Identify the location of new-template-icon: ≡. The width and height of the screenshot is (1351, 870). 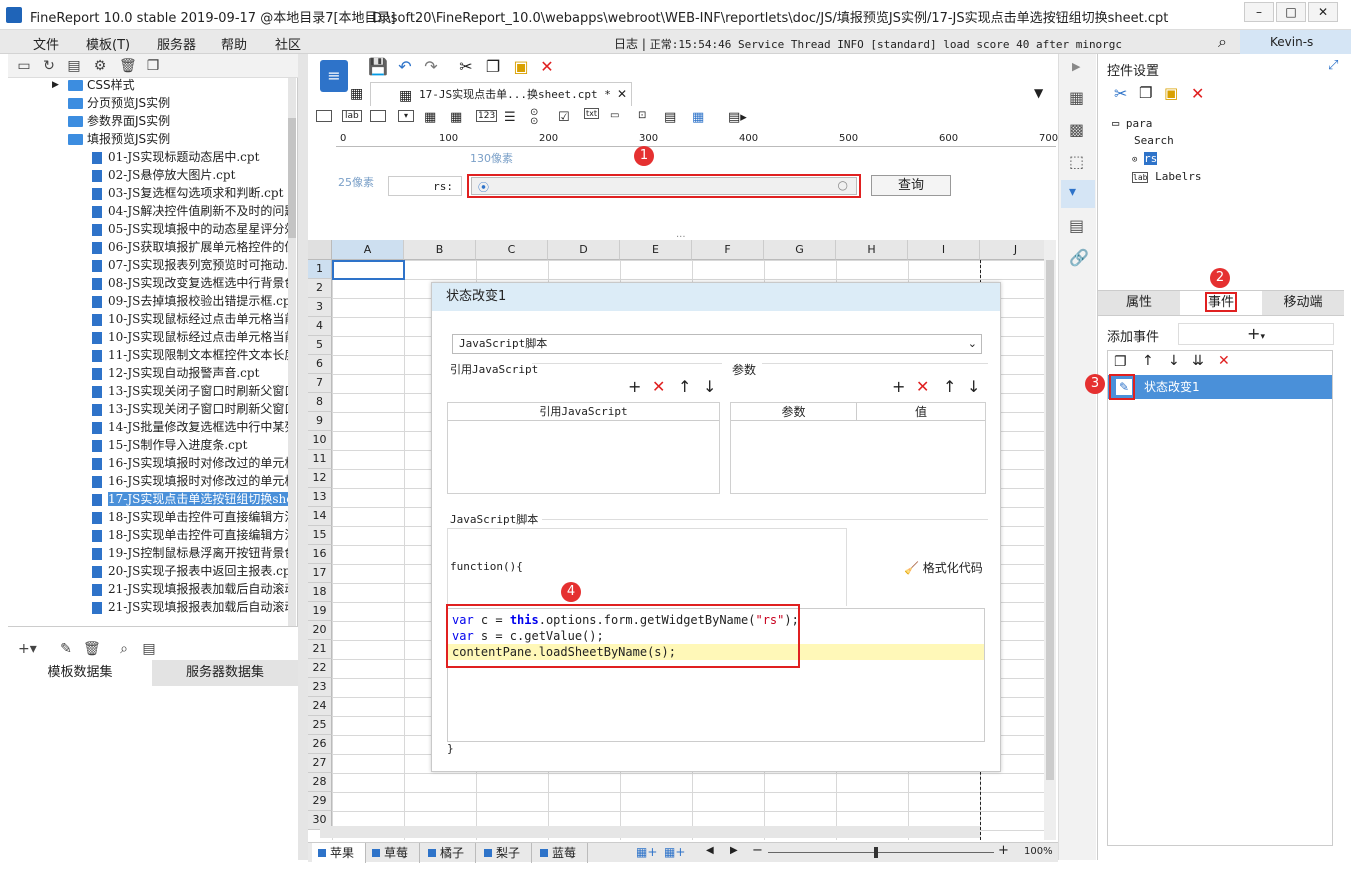
(334, 76).